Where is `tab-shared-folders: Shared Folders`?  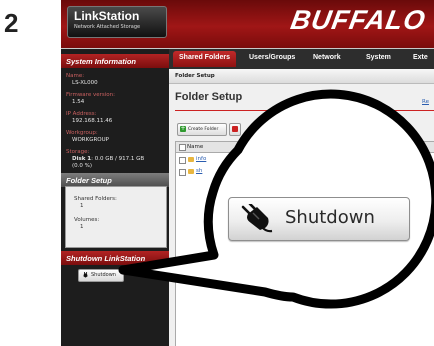
tab-shared-folders: Shared Folders is located at coordinates (204, 59).